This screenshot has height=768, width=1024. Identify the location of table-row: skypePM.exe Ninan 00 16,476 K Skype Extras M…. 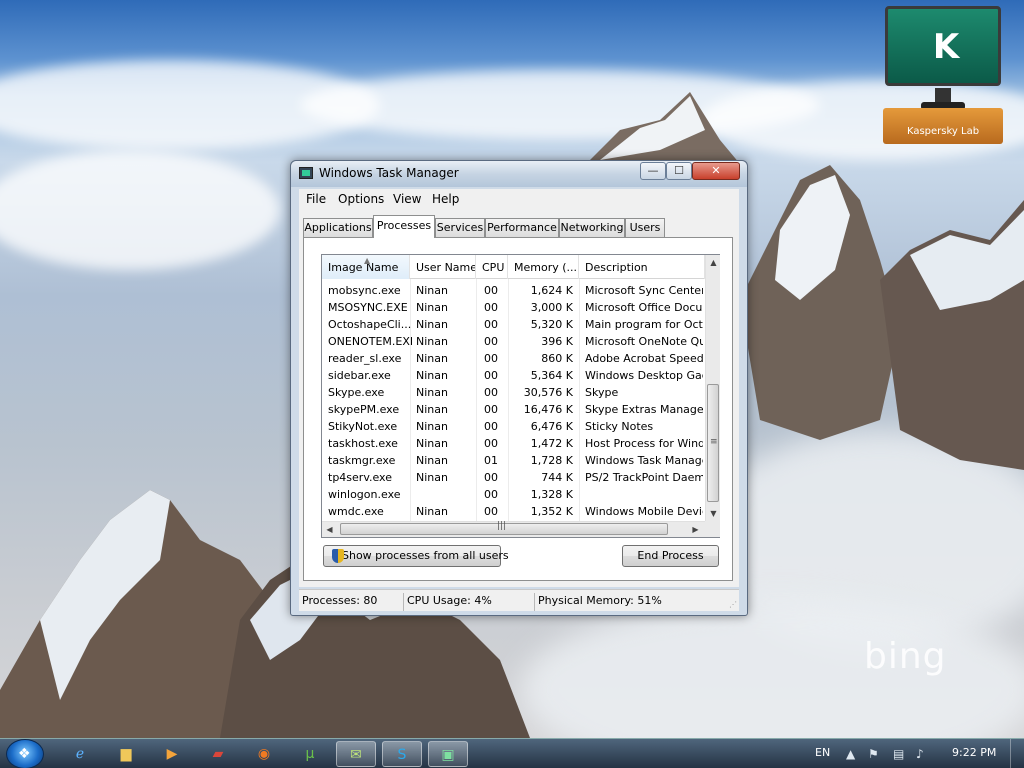
(513, 409).